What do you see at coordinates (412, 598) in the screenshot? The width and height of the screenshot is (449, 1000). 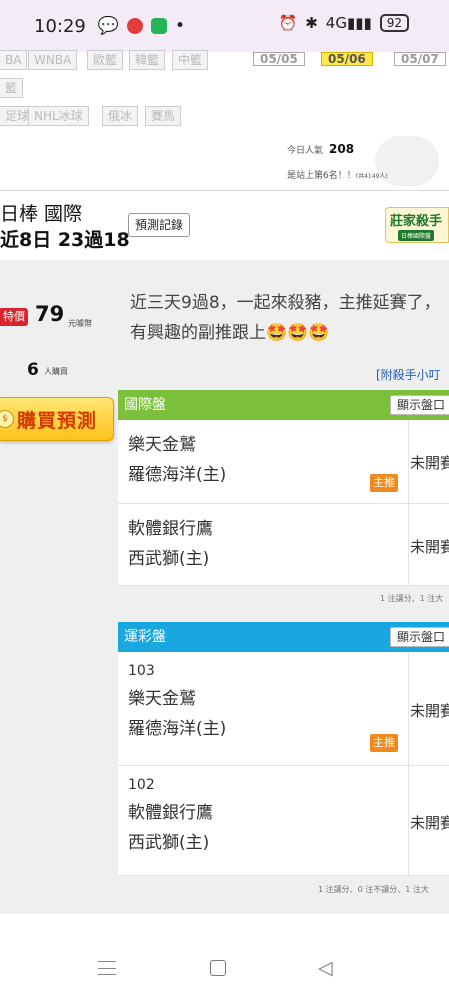 I see `pick-summary: 1 注讓分、1 注大` at bounding box center [412, 598].